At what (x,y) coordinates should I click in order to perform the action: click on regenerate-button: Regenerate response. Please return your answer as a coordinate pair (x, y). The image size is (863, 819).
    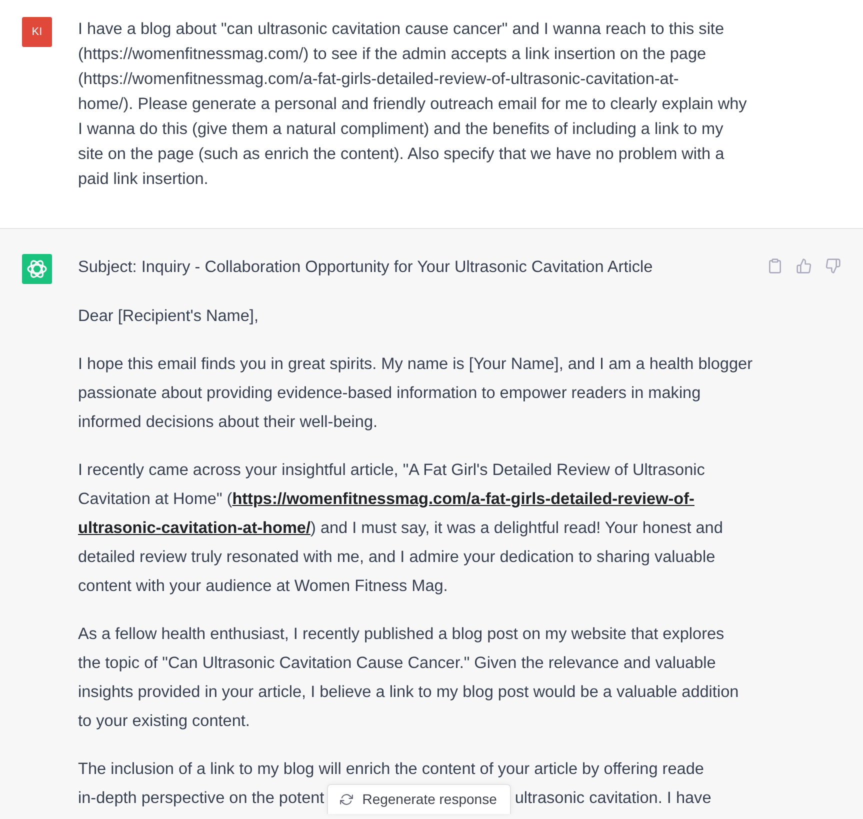
    Looking at the image, I should click on (419, 799).